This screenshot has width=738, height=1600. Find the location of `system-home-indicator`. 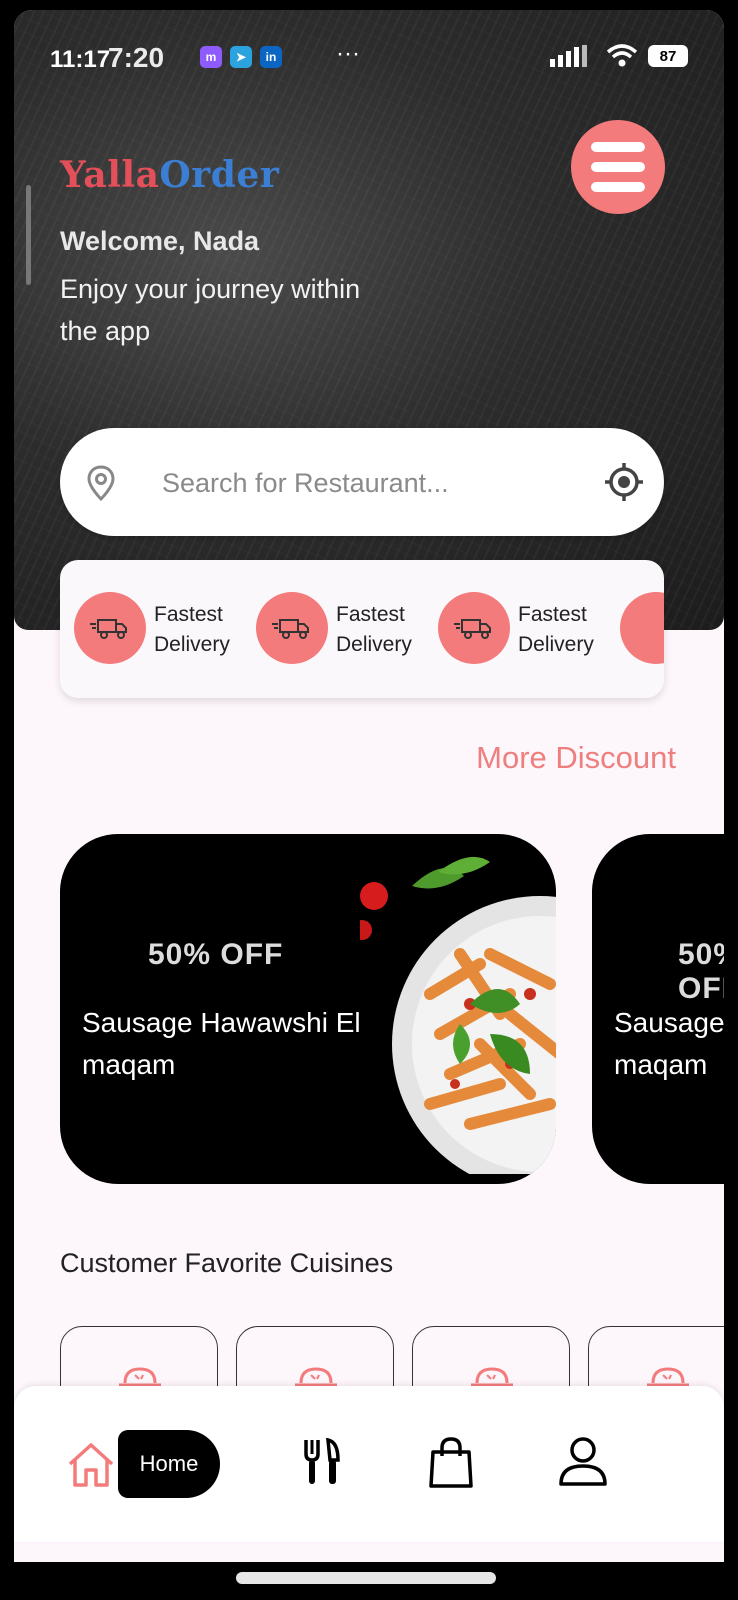

system-home-indicator is located at coordinates (366, 1578).